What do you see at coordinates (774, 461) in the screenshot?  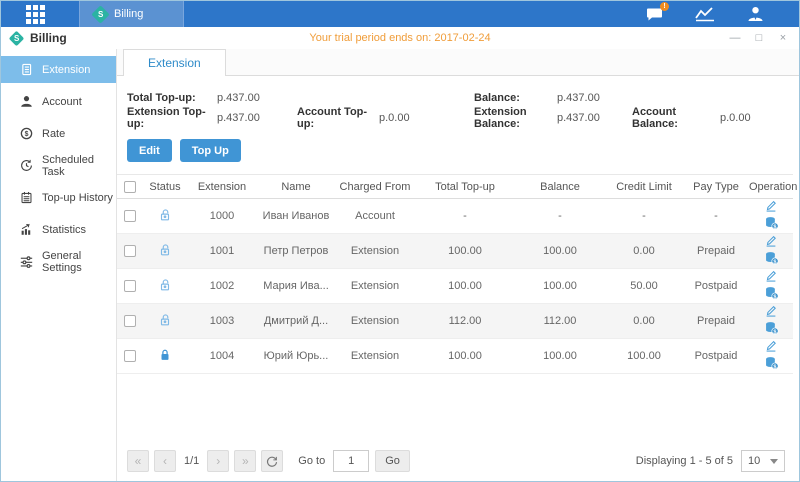 I see `chevron-down-icon` at bounding box center [774, 461].